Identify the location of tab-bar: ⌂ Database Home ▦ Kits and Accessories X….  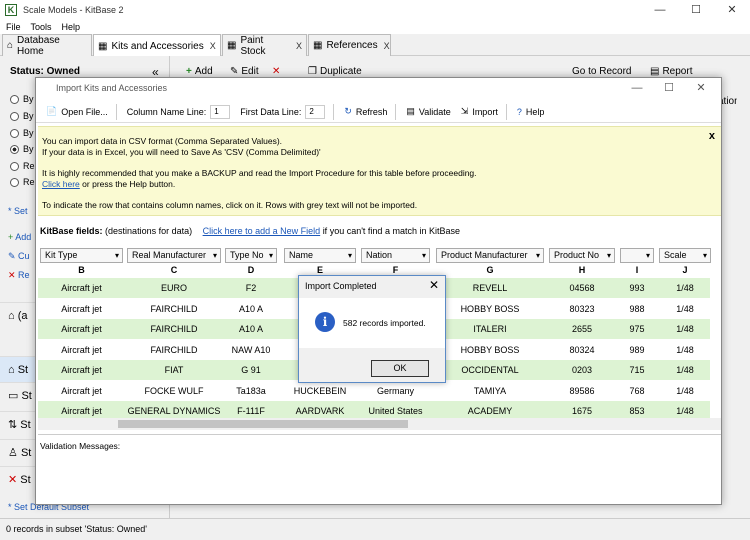
(375, 45).